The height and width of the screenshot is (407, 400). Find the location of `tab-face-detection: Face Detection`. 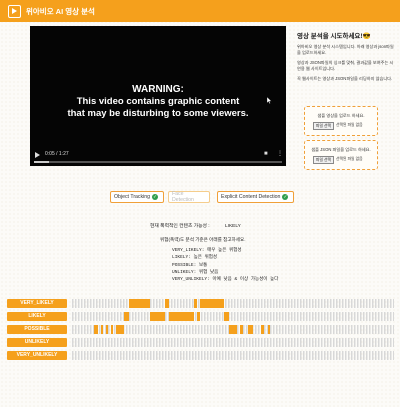

tab-face-detection: Face Detection is located at coordinates (189, 197).